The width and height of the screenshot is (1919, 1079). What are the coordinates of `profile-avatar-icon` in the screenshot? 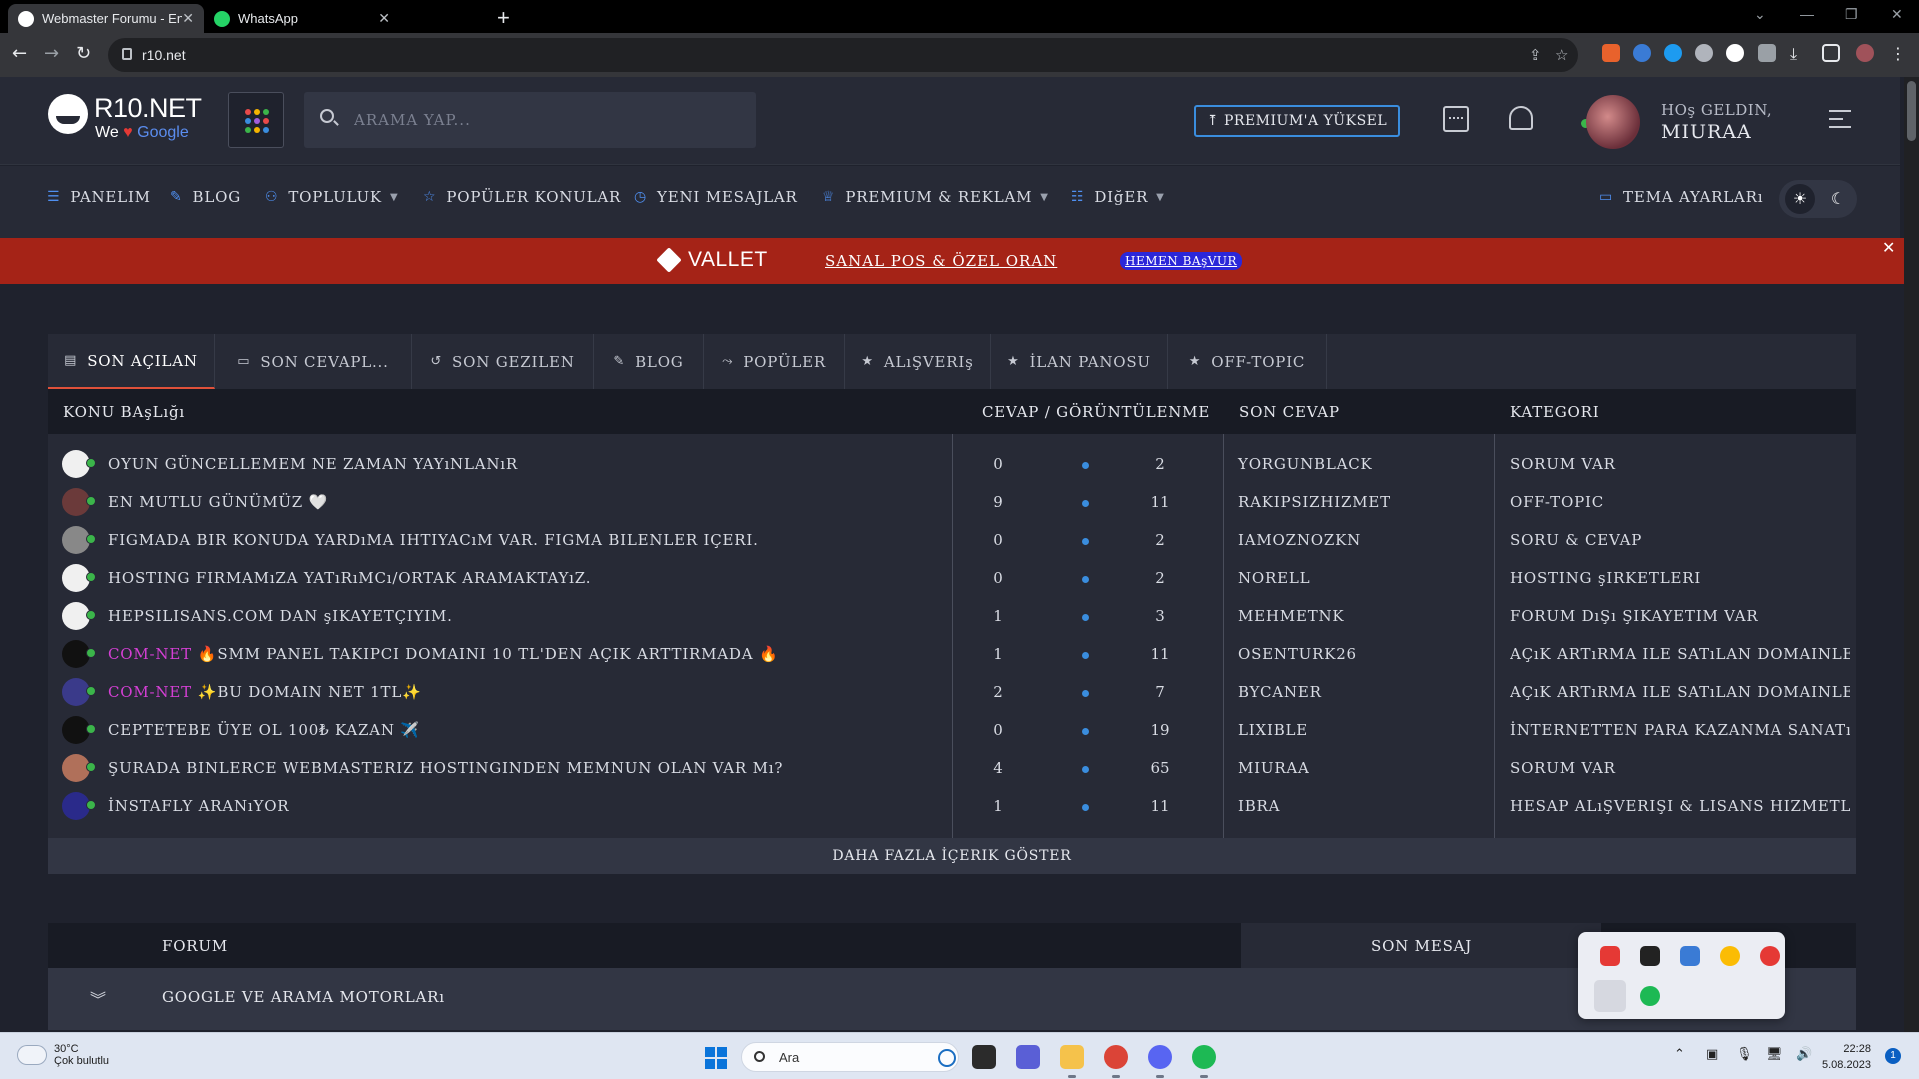 It's located at (1865, 53).